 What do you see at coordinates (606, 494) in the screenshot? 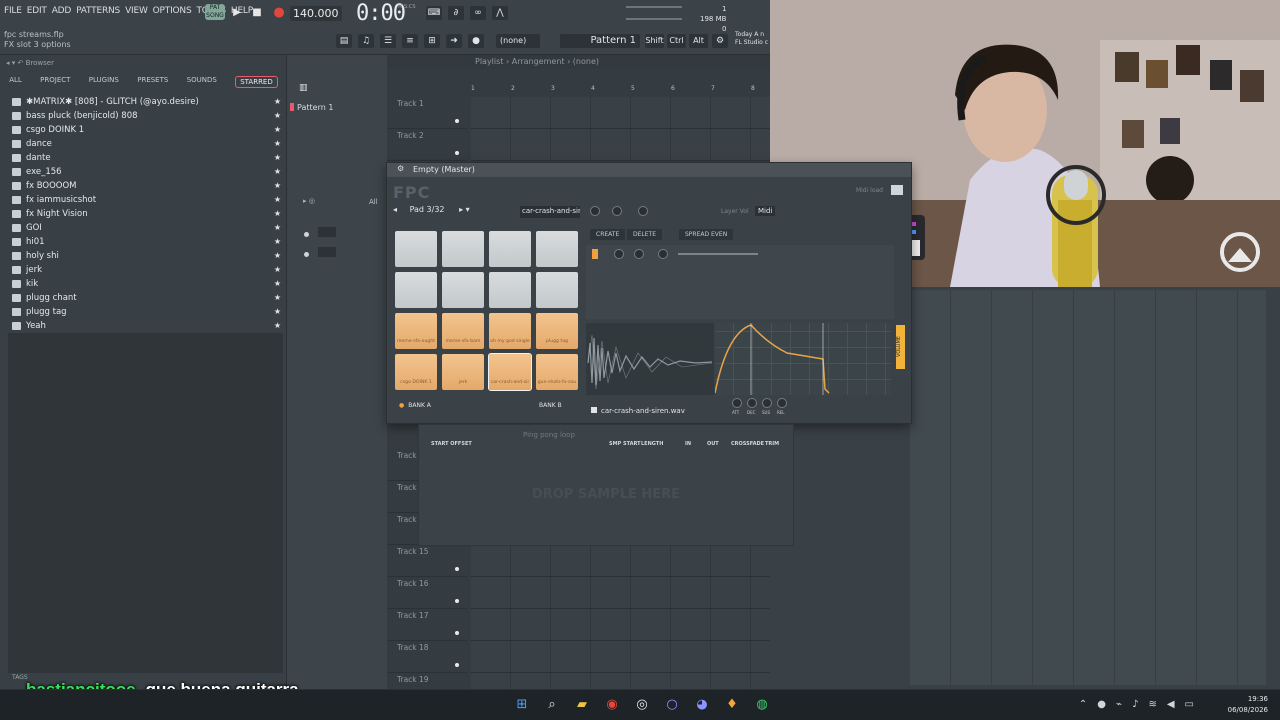
I see `drop-sample-zone: DROP SAMPLE HERE` at bounding box center [606, 494].